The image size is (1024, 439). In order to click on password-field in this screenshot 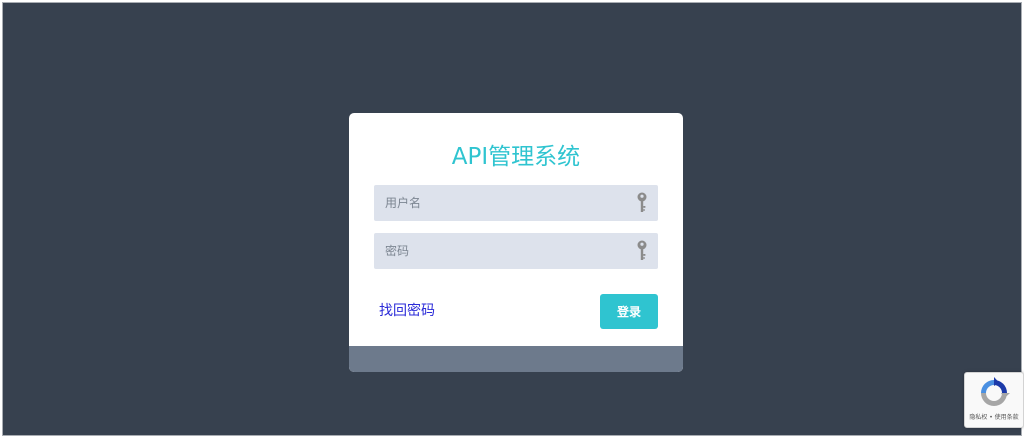, I will do `click(516, 251)`.